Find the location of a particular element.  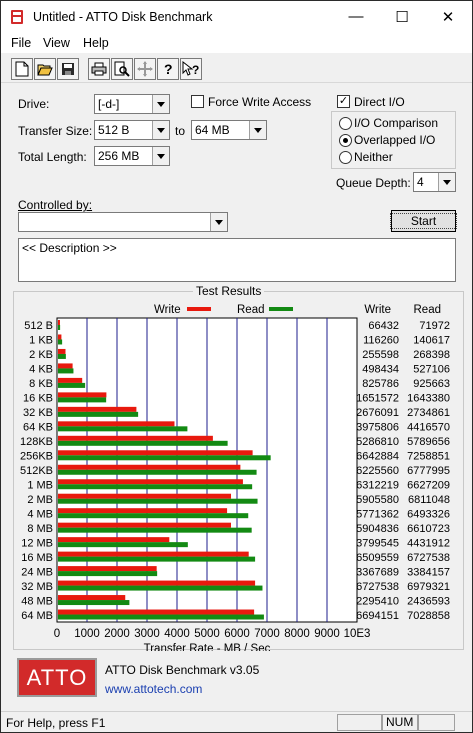

category-label: 8 MB is located at coordinates (40, 529).